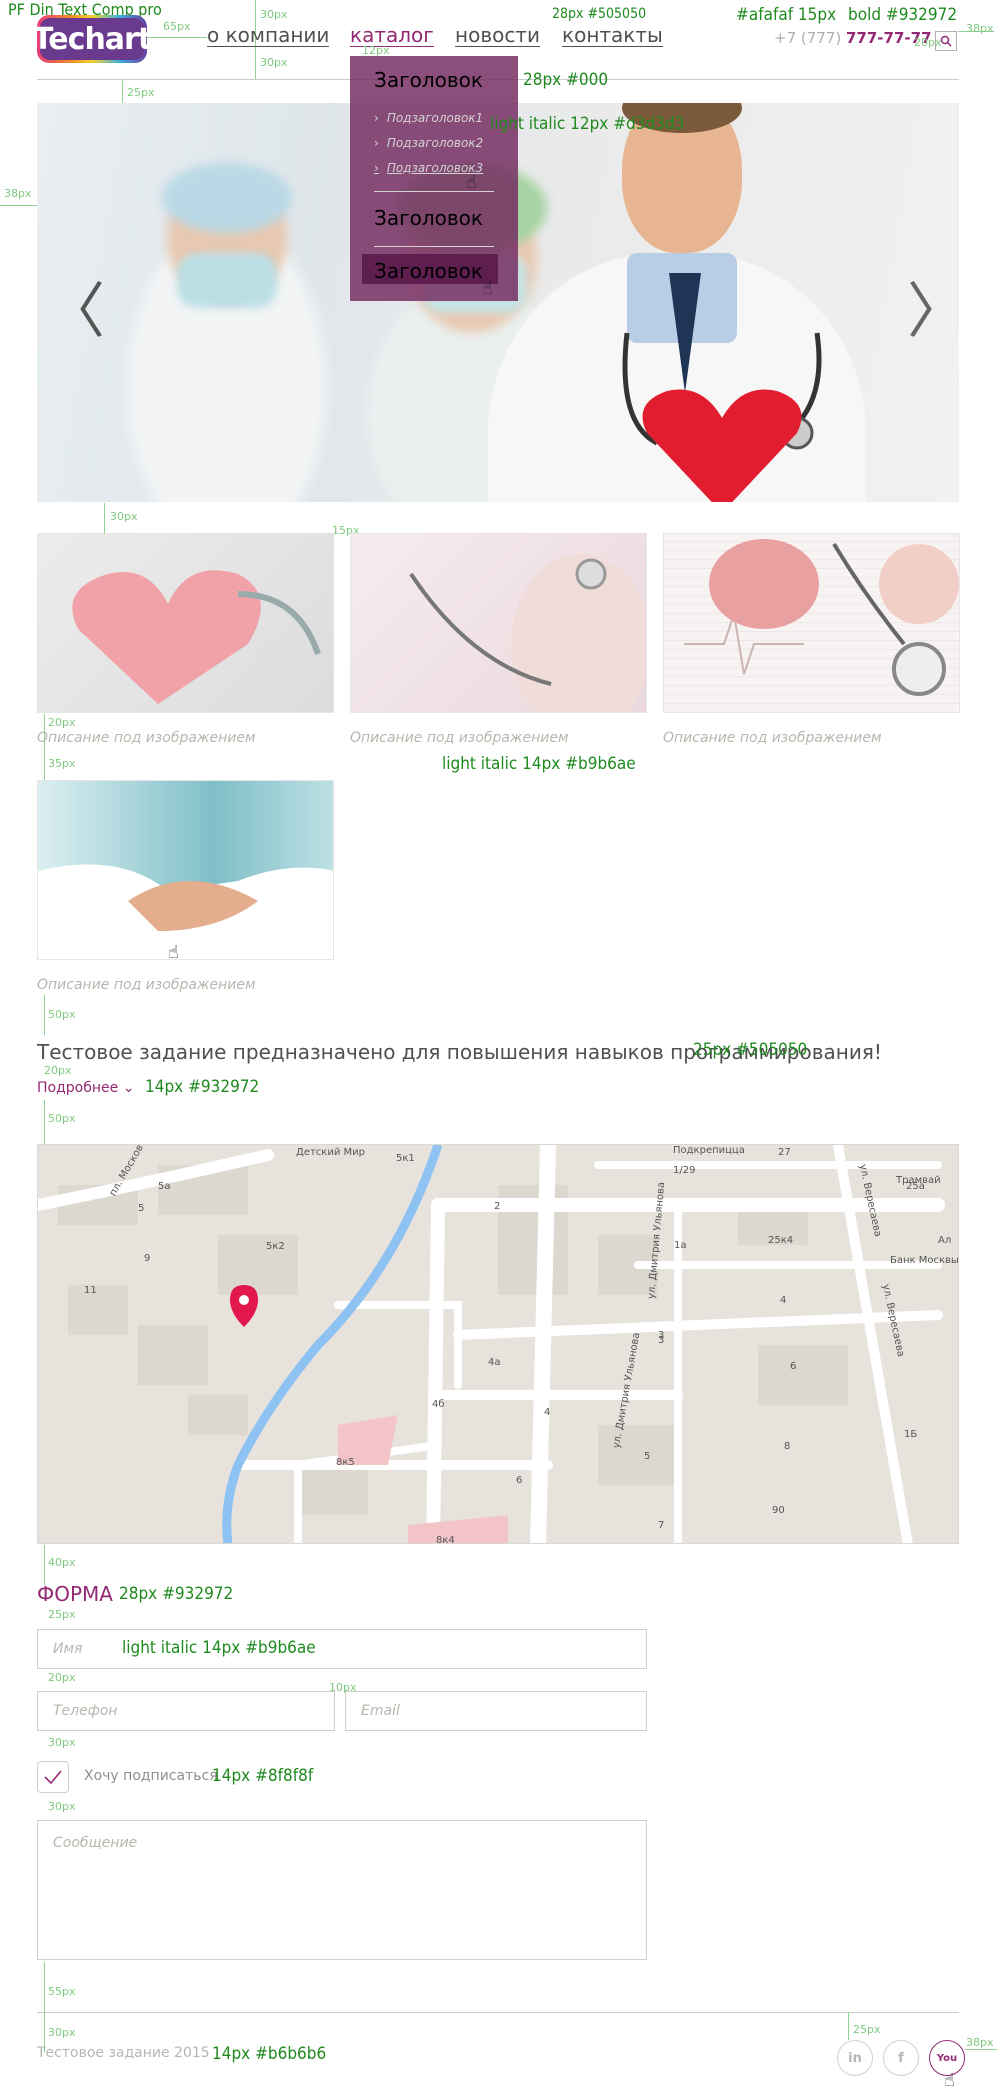  I want to click on copyright-text: Тестовое задание 2015, so click(123, 2053).